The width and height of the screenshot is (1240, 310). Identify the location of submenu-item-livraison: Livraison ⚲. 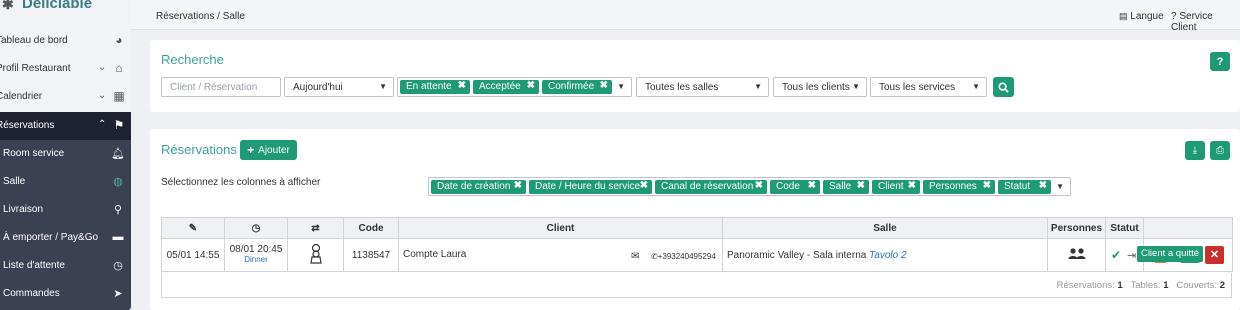
(65, 210).